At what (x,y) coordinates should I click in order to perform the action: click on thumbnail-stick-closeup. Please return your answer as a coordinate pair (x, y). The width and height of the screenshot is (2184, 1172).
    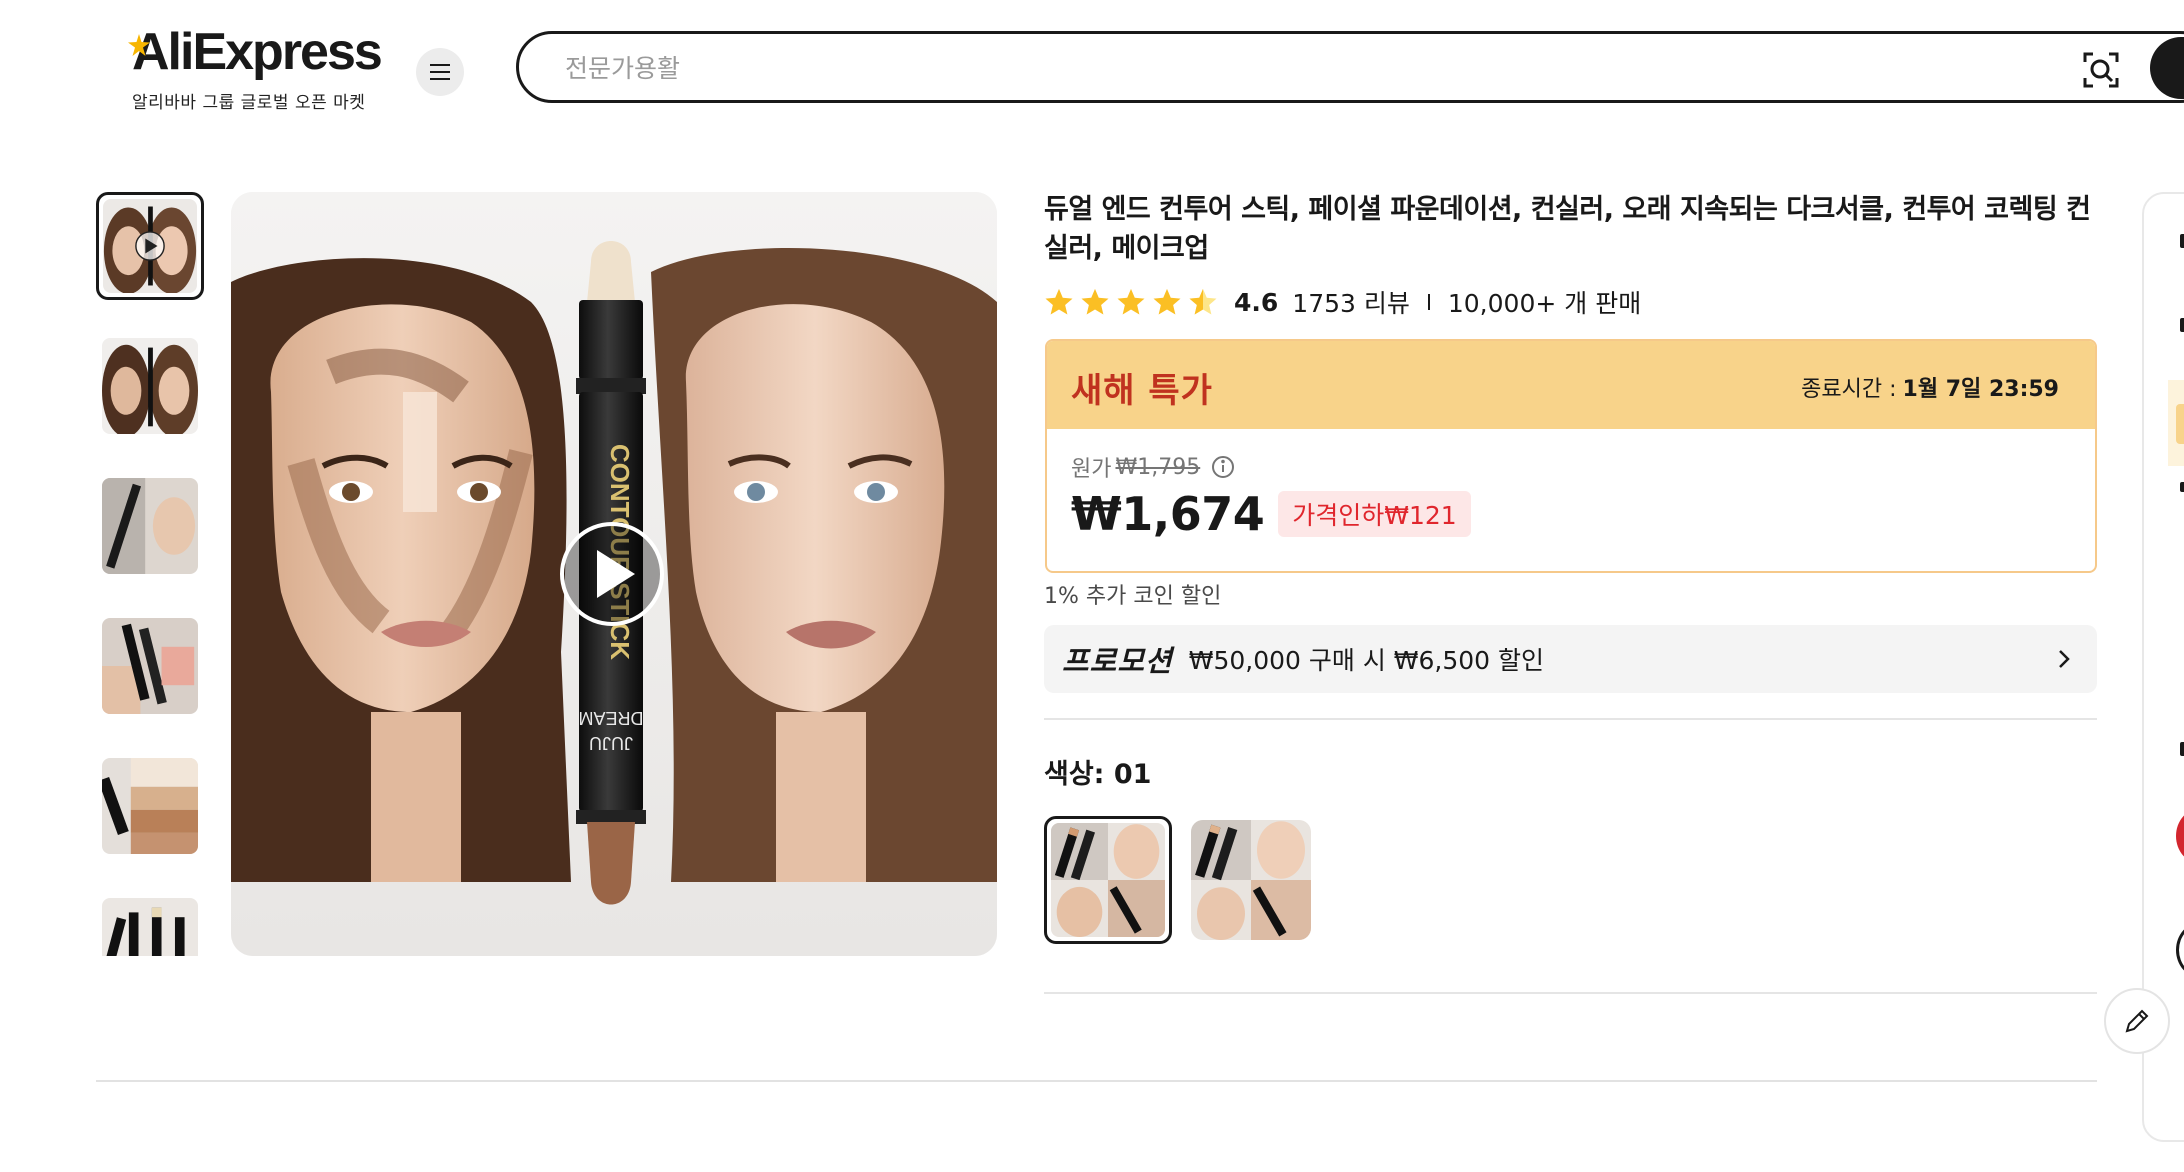
    Looking at the image, I should click on (150, 526).